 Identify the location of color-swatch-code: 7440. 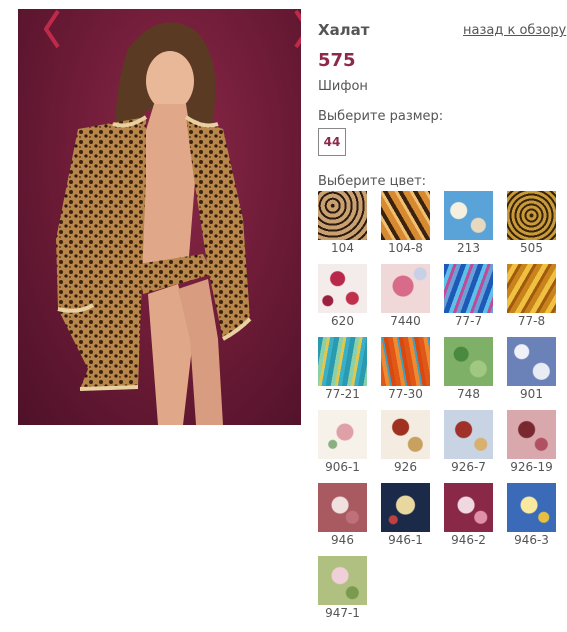
(405, 321).